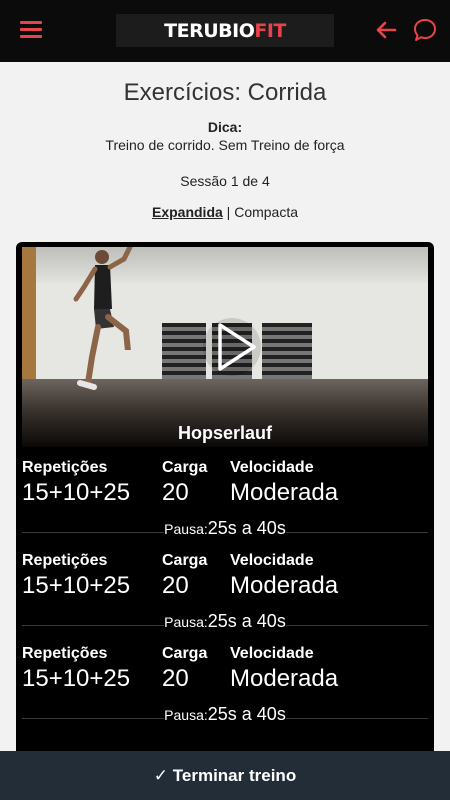  I want to click on page-title: Exercícios: Corrida, so click(225, 92).